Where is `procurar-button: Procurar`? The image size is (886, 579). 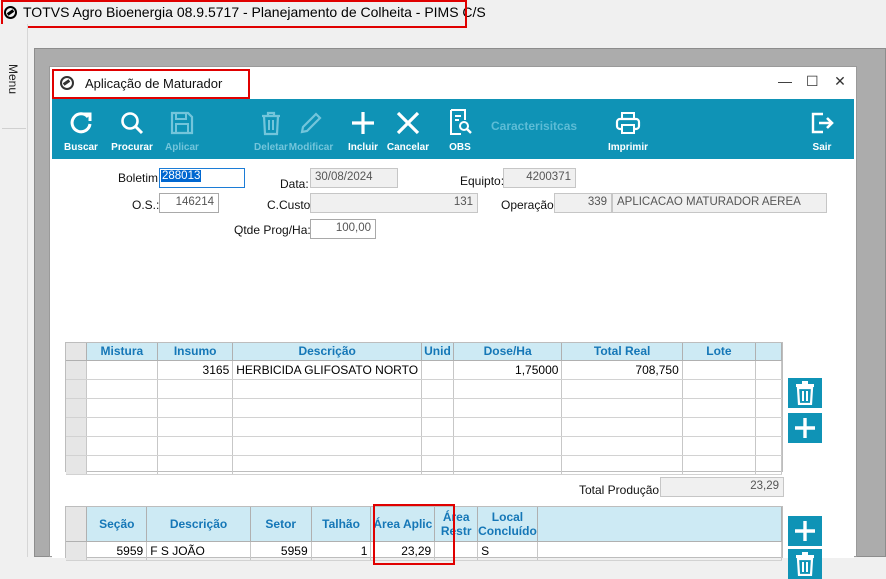
procurar-button: Procurar is located at coordinates (132, 129).